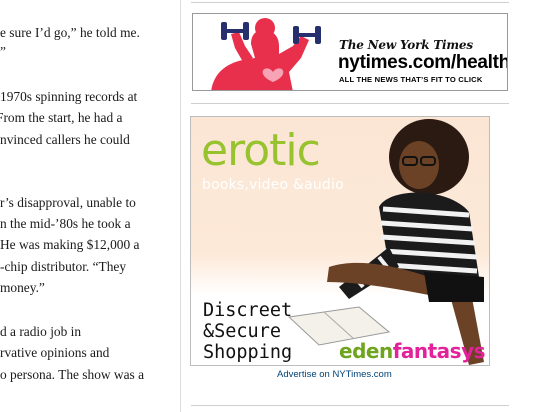 This screenshot has height=412, width=556. I want to click on brand-eden: eden, so click(366, 351).